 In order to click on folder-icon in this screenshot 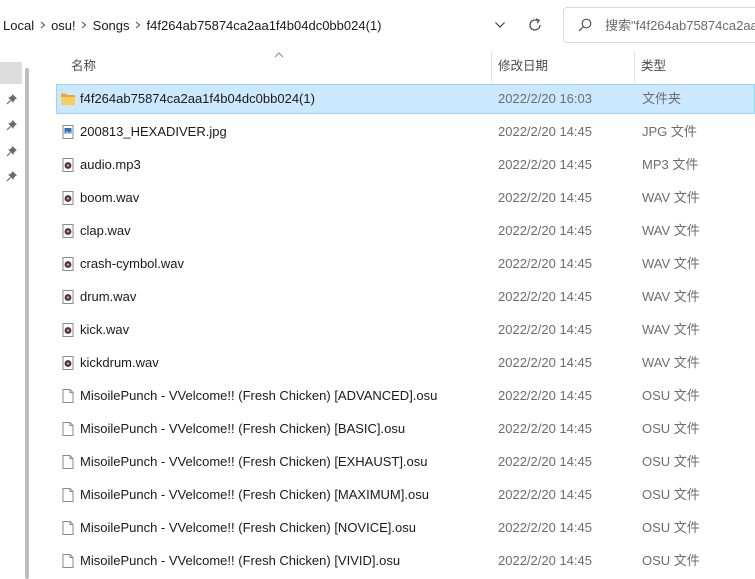, I will do `click(68, 99)`.